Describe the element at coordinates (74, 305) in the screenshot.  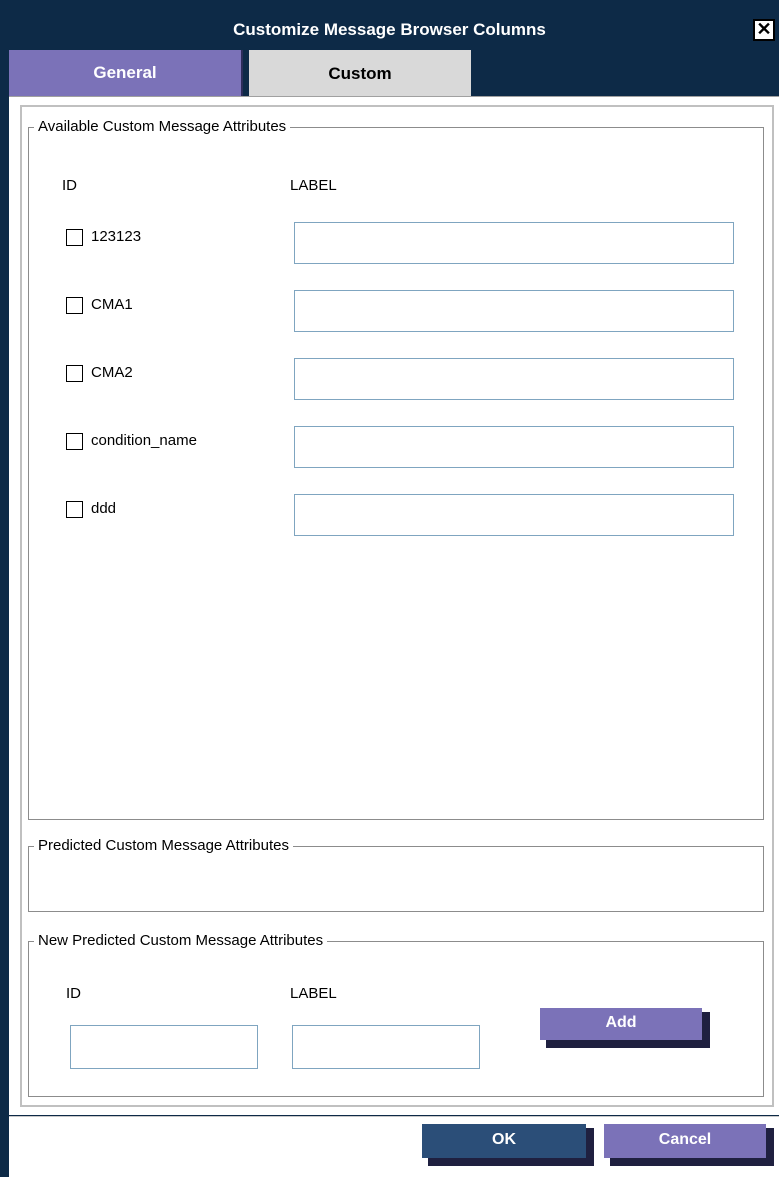
I see `checkbox-cma1` at that location.